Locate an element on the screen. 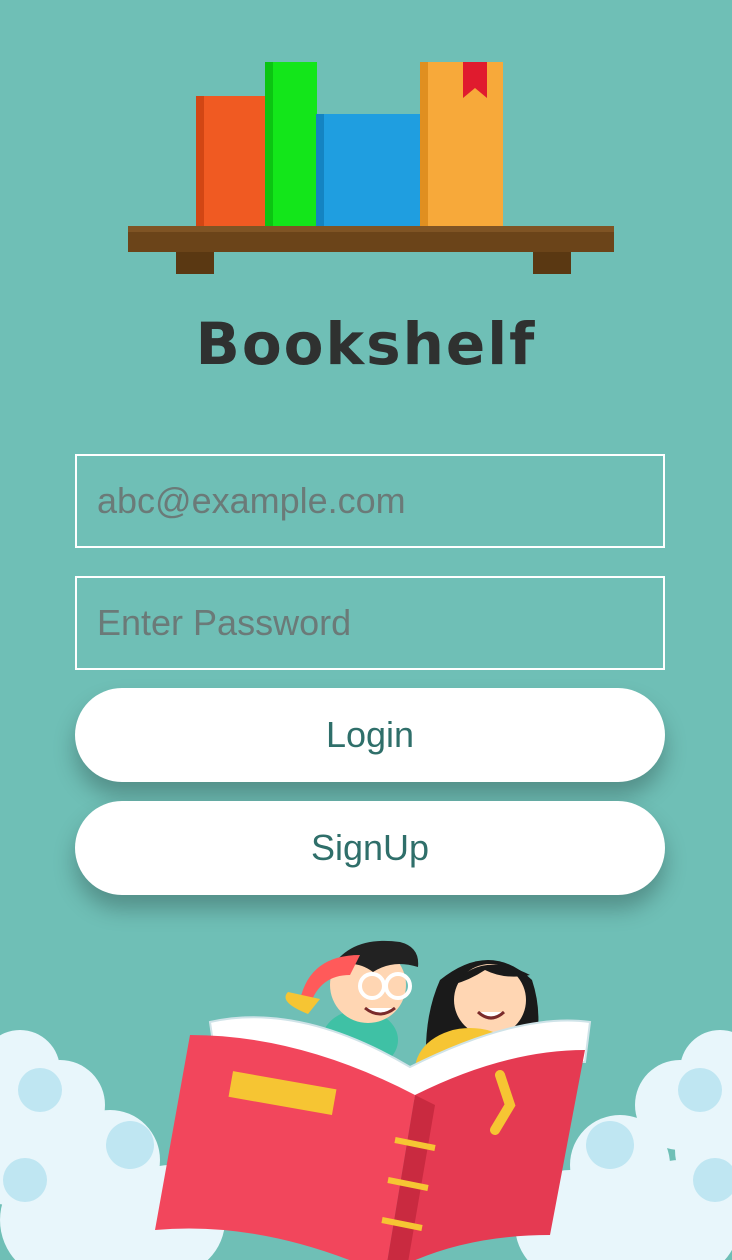 This screenshot has height=1260, width=732. email-field-container is located at coordinates (370, 501).